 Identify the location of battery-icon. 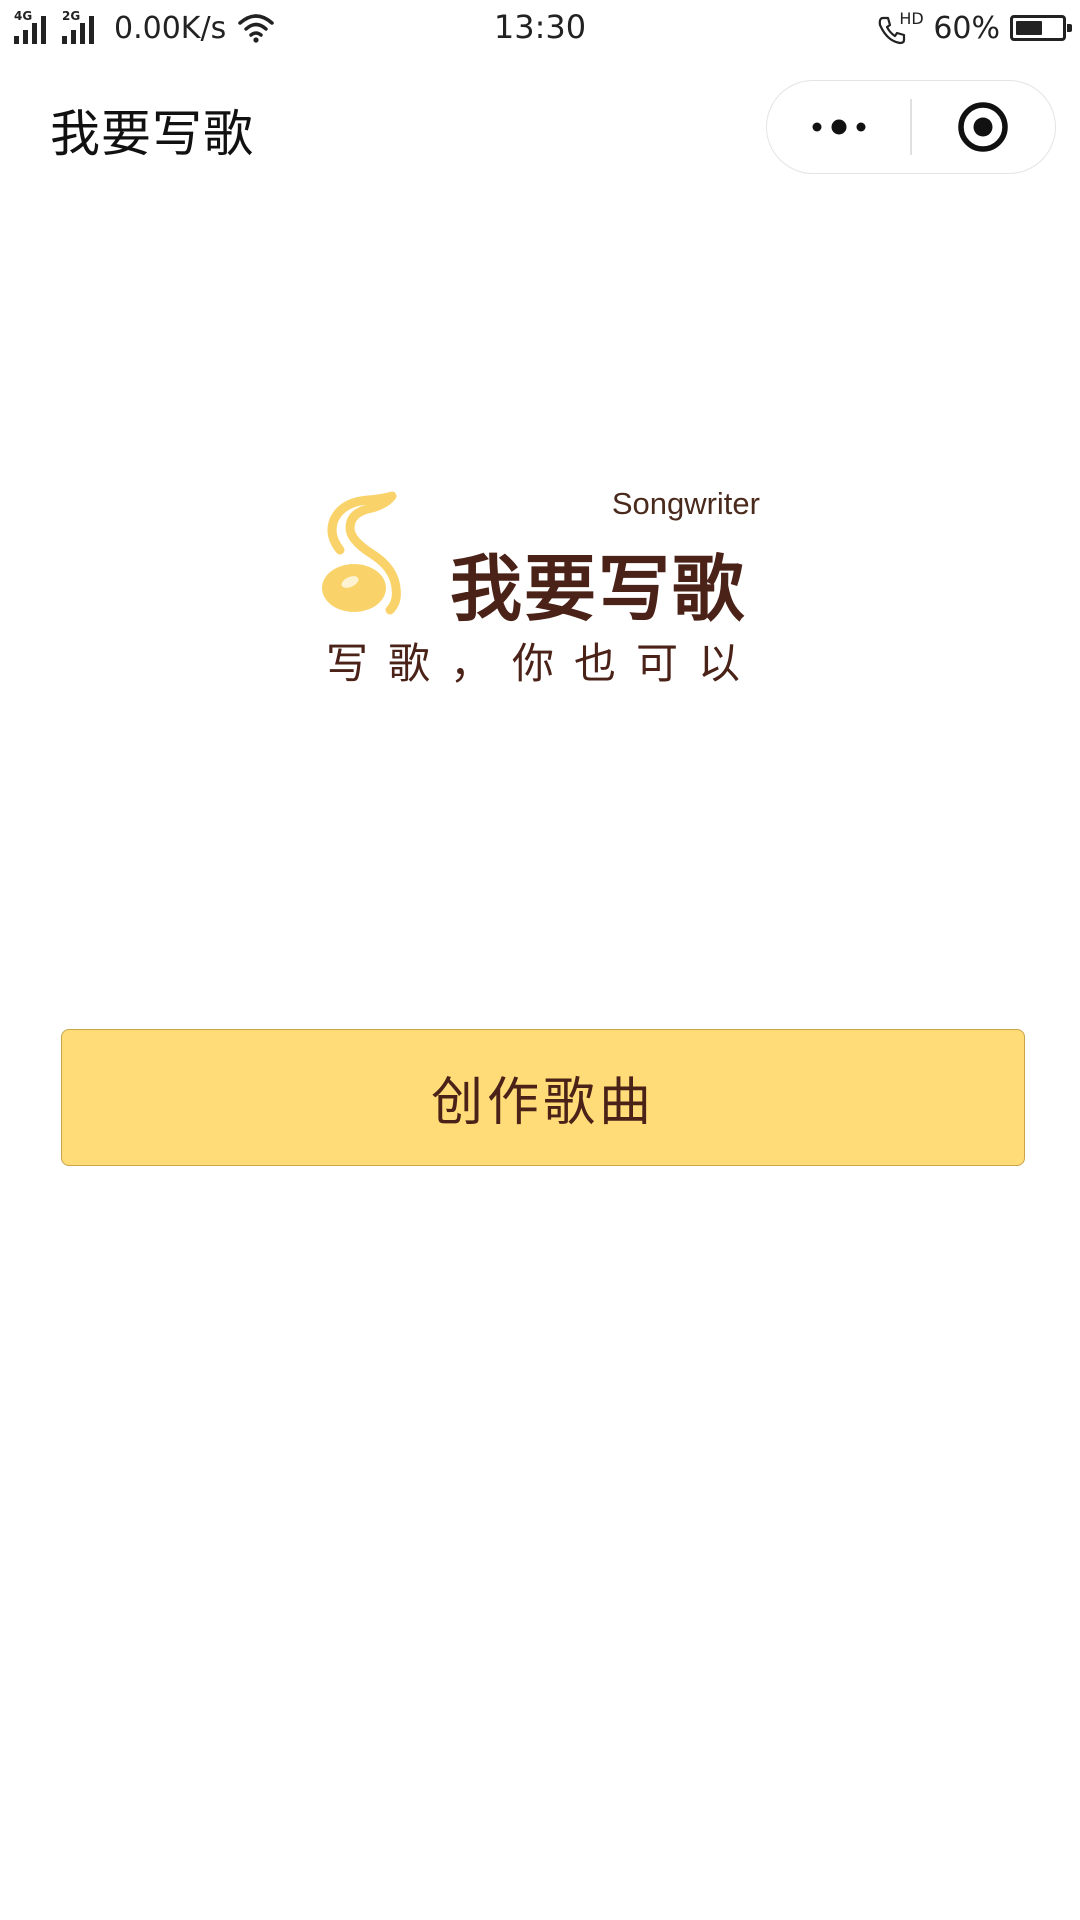
(1041, 28).